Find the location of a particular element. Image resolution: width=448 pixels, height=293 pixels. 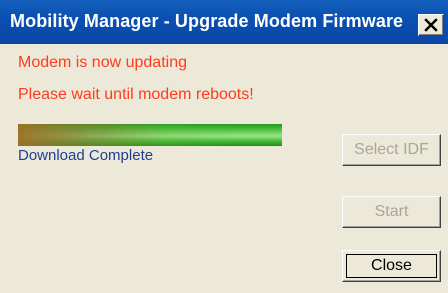

start-label: Start is located at coordinates (391, 211).